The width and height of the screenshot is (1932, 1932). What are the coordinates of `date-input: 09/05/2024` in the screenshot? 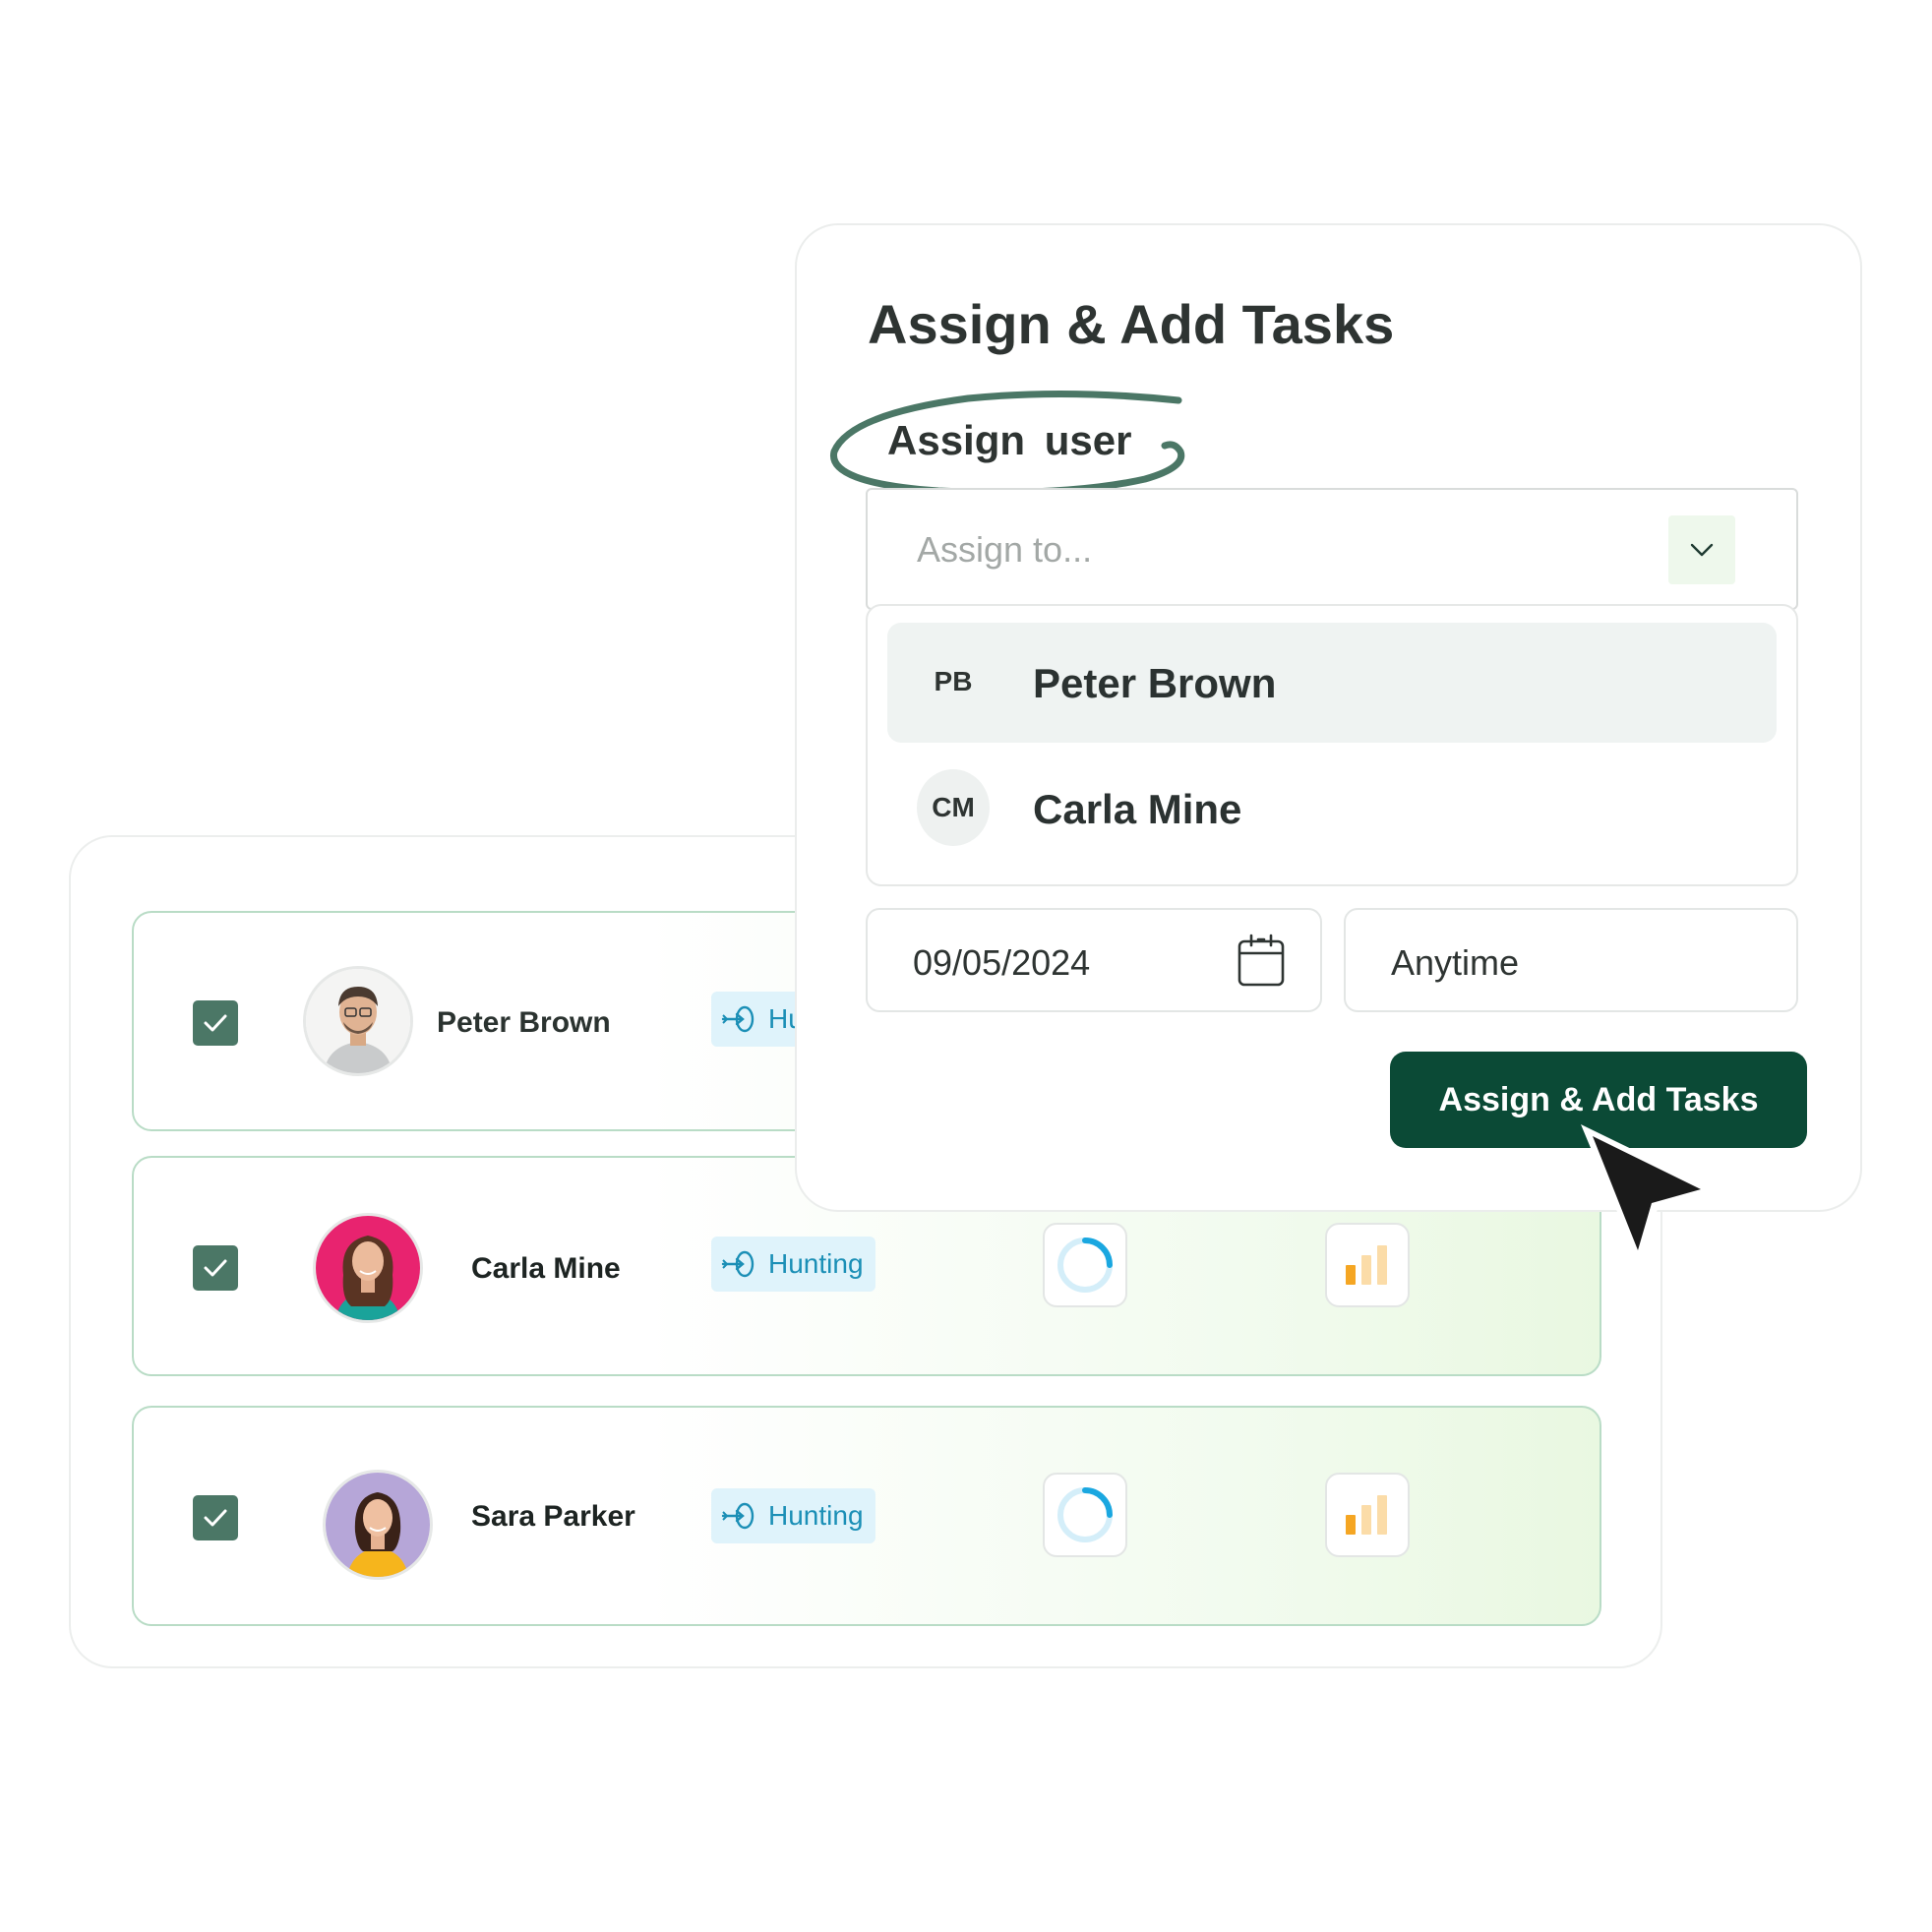 It's located at (1094, 960).